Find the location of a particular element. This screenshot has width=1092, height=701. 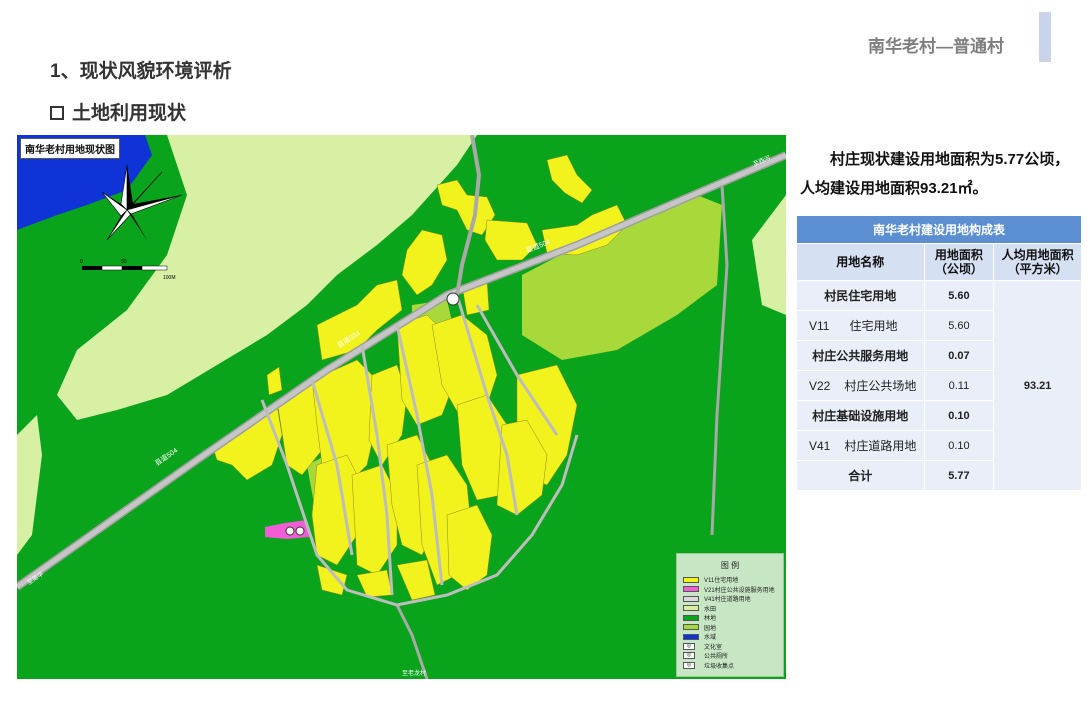

table-cell-area: 0.07 is located at coordinates (959, 355).